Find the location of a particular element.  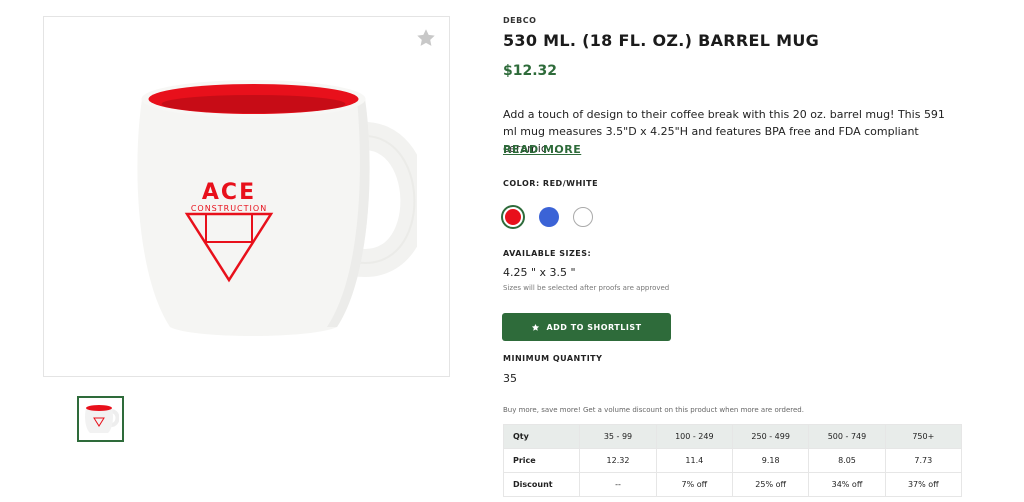

table-header-cell: 500 - 749 is located at coordinates (847, 436).